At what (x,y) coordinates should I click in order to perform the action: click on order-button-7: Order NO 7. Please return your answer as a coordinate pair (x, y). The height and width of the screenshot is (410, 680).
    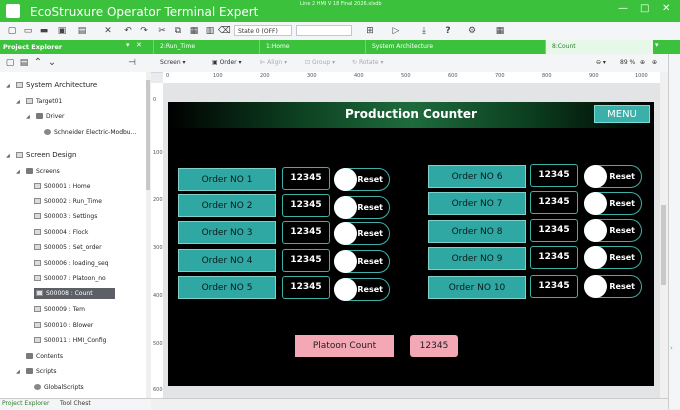
    Looking at the image, I should click on (477, 203).